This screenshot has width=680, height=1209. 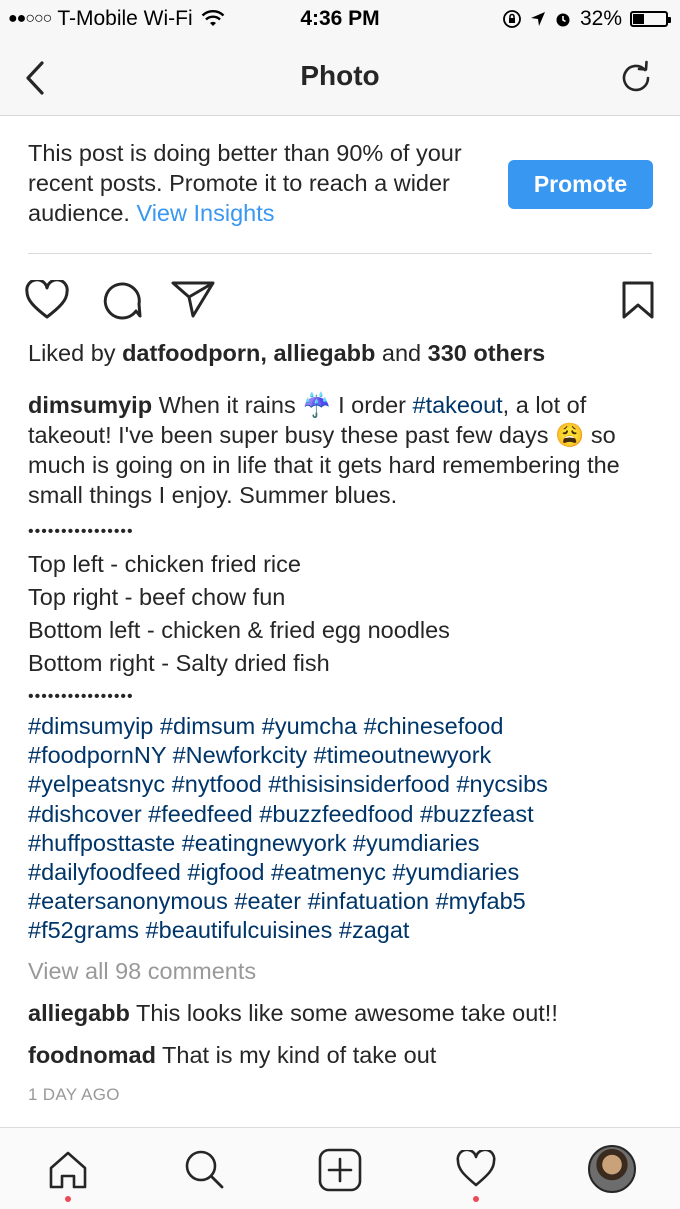 What do you see at coordinates (612, 1169) in the screenshot?
I see `profile-avatar` at bounding box center [612, 1169].